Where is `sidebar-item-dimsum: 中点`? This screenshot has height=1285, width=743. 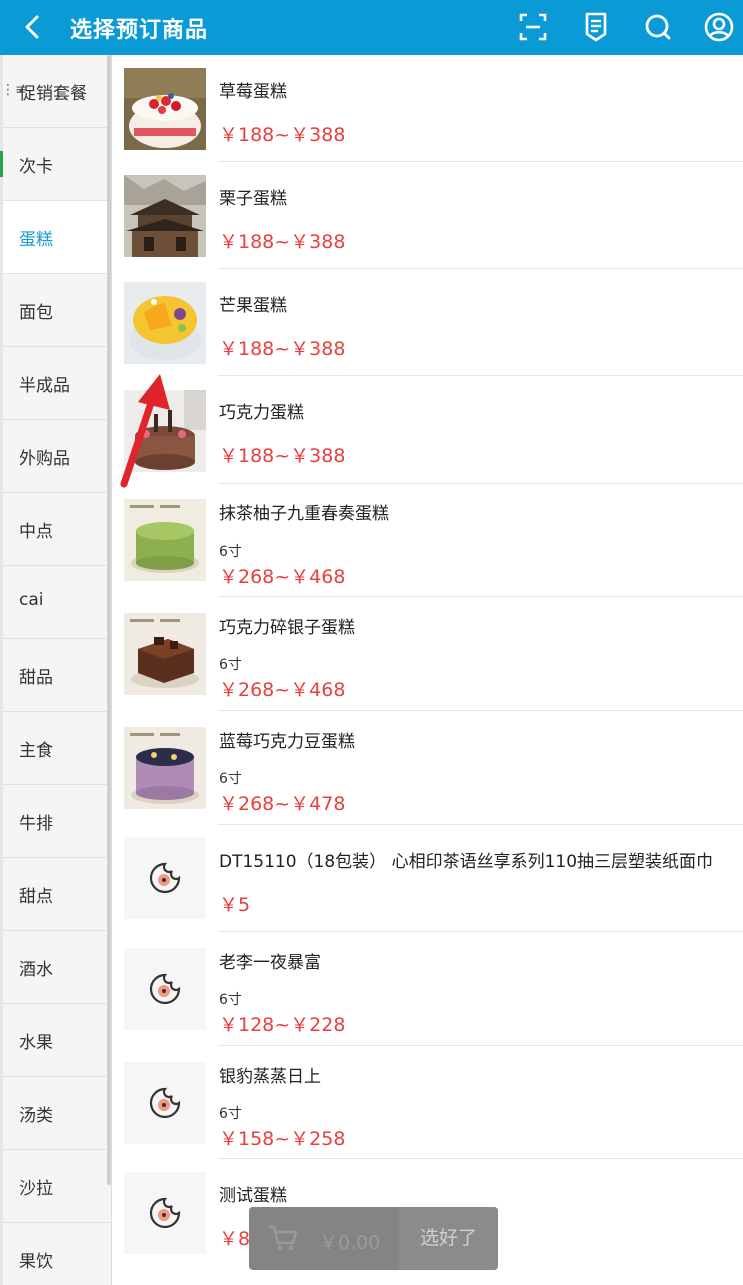 sidebar-item-dimsum: 中点 is located at coordinates (57, 529).